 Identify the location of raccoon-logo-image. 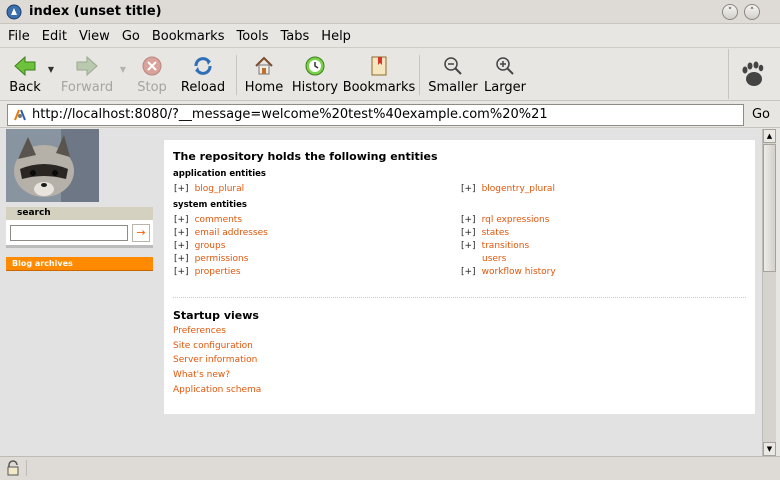
(52, 165).